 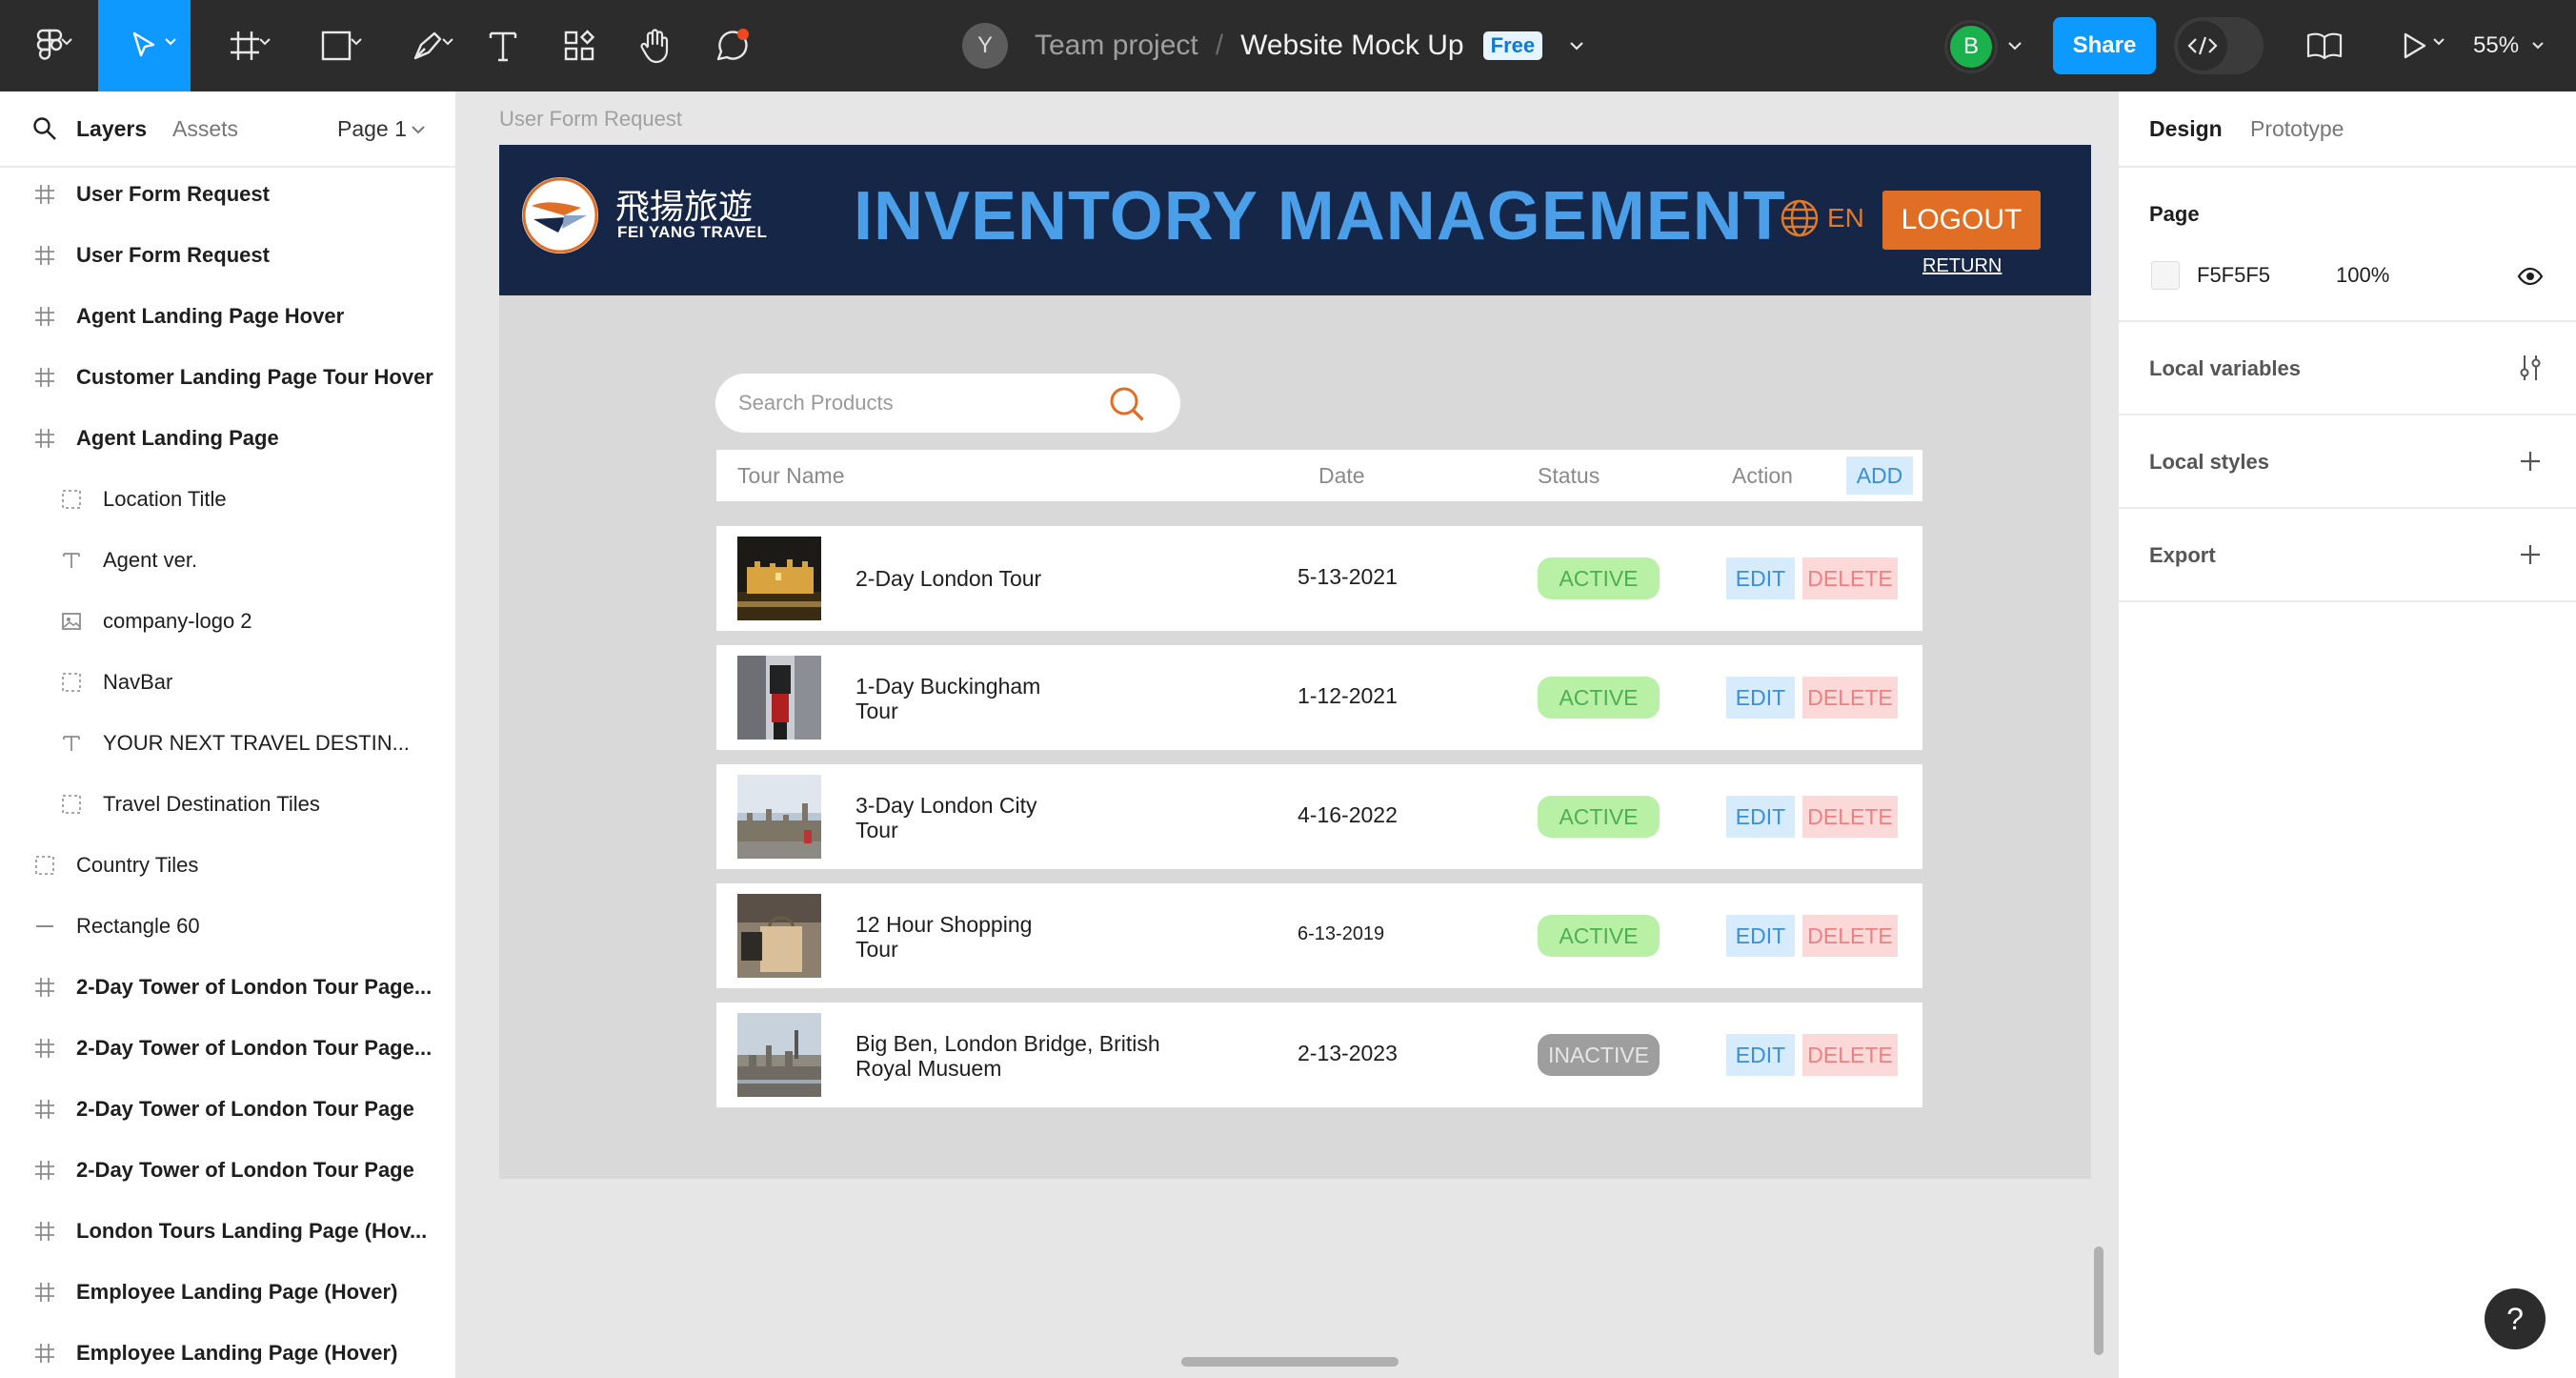 I want to click on search-icon, so click(x=1127, y=406).